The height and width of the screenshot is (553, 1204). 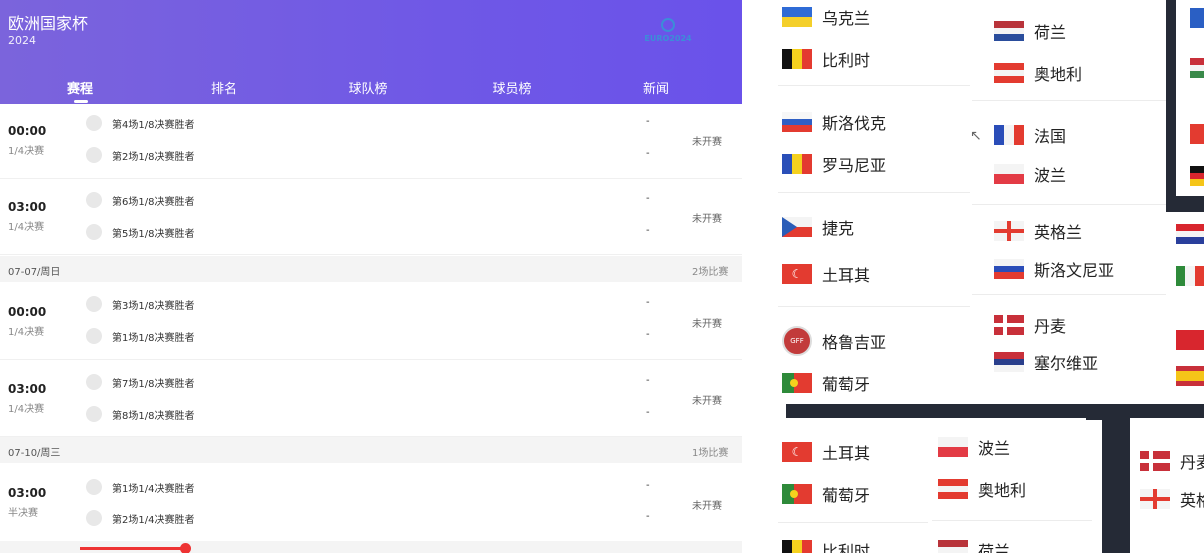 What do you see at coordinates (1046, 362) in the screenshot?
I see `team-row: 塞尔维亚` at bounding box center [1046, 362].